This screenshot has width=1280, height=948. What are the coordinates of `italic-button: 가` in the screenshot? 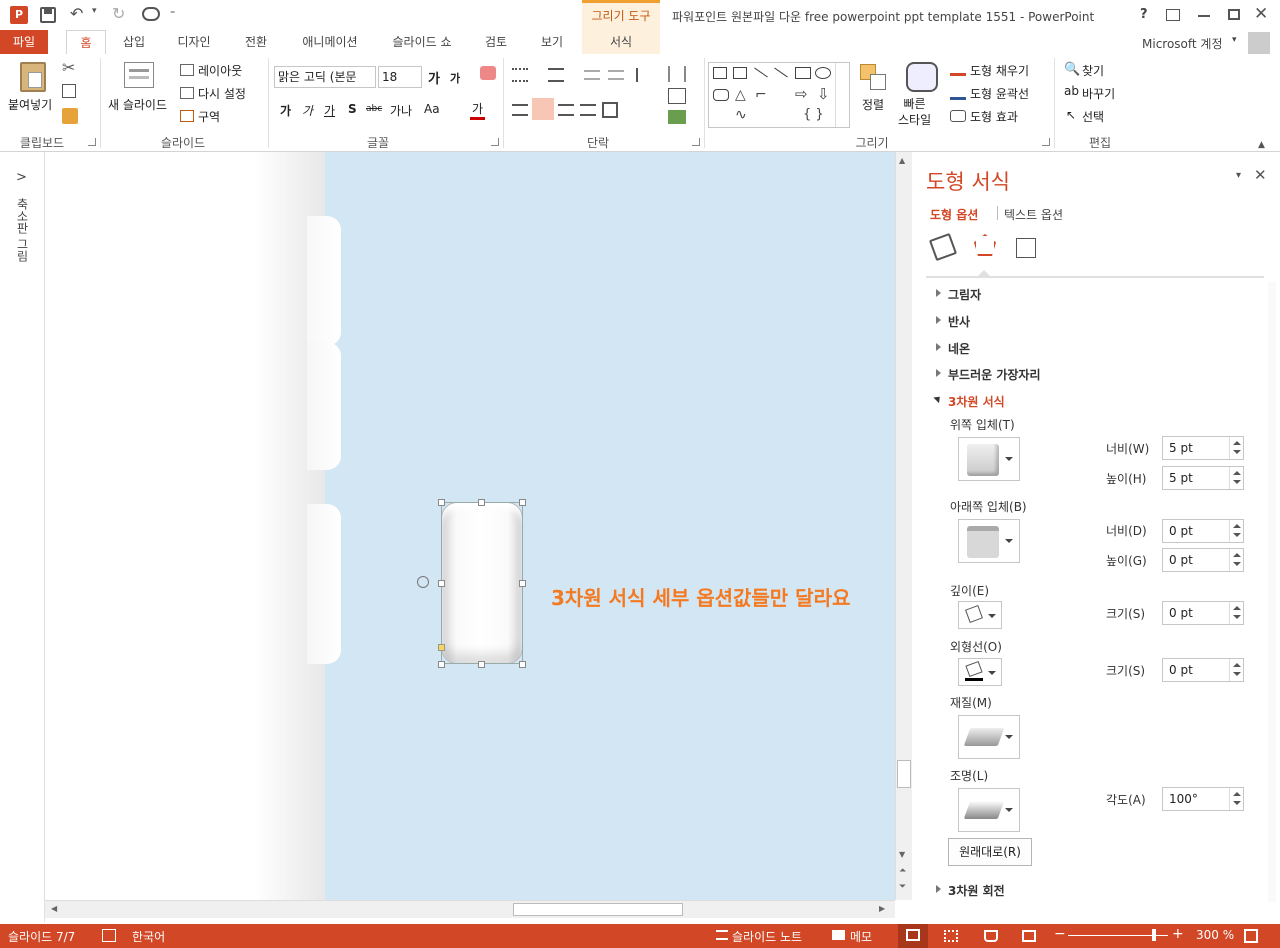 It's located at (307, 110).